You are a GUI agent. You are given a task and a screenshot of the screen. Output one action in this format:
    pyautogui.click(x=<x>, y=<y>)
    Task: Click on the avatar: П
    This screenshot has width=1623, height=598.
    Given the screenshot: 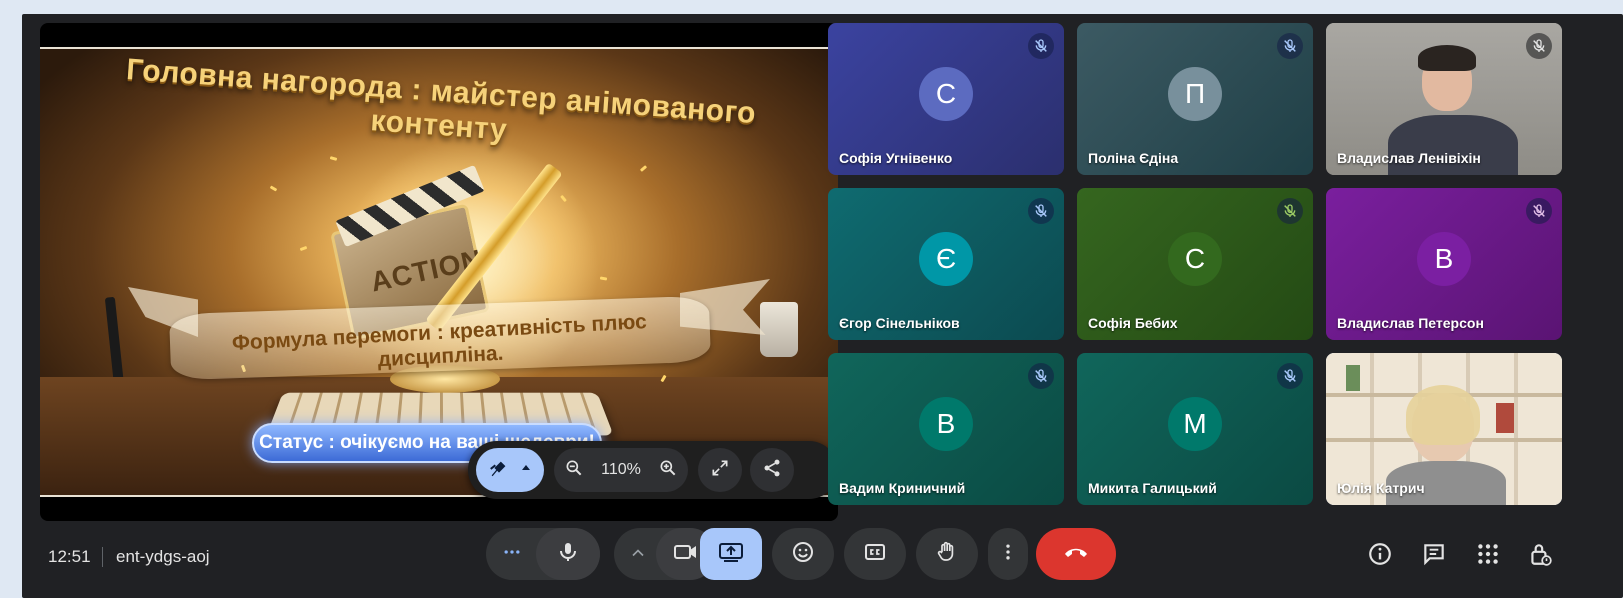 What is the action you would take?
    pyautogui.click(x=1195, y=94)
    